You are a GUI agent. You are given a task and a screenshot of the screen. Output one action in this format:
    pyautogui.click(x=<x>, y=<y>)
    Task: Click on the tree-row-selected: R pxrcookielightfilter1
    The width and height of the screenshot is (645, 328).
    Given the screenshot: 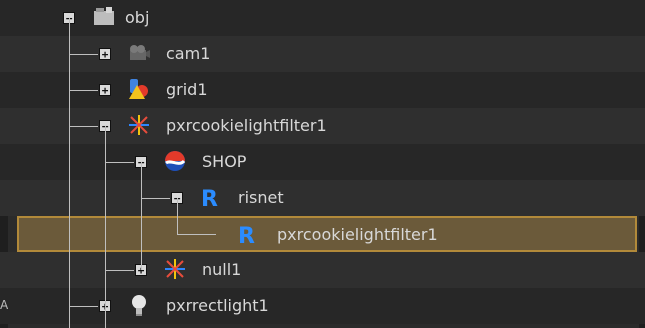 What is the action you would take?
    pyautogui.click(x=327, y=234)
    